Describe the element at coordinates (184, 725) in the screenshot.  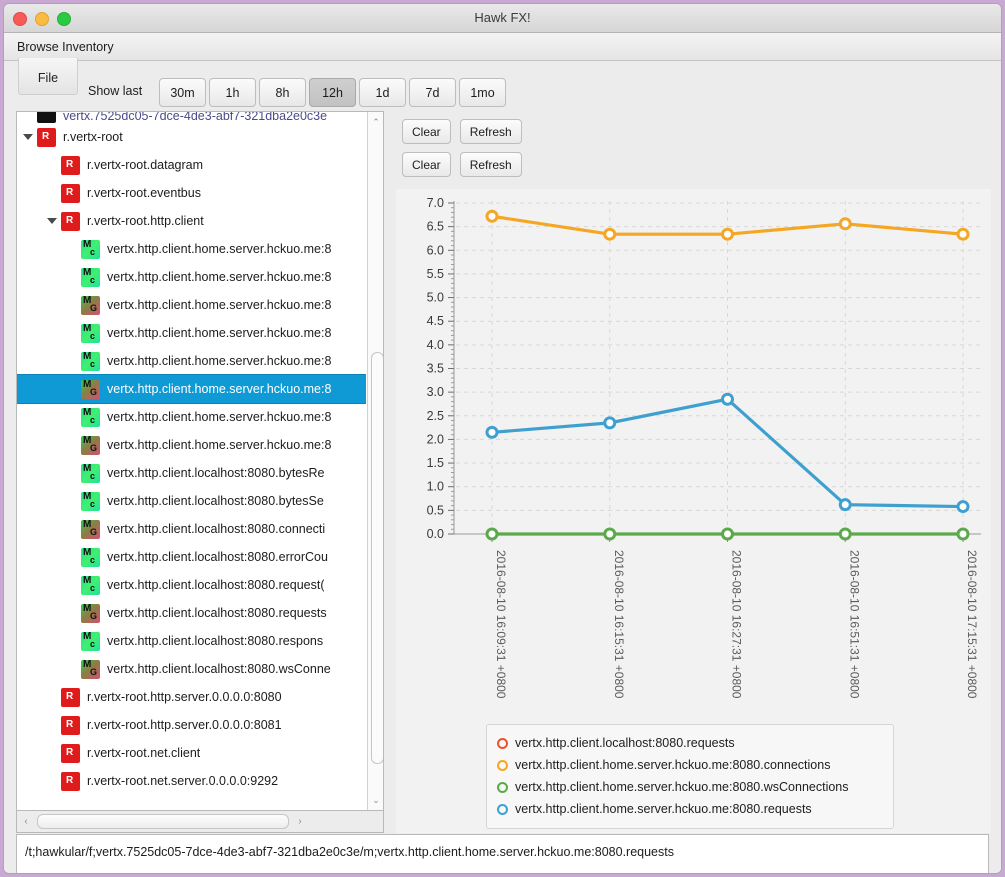
I see `tree-row-label: r.vertx-root.http.server.0.0.0.0:8081` at that location.